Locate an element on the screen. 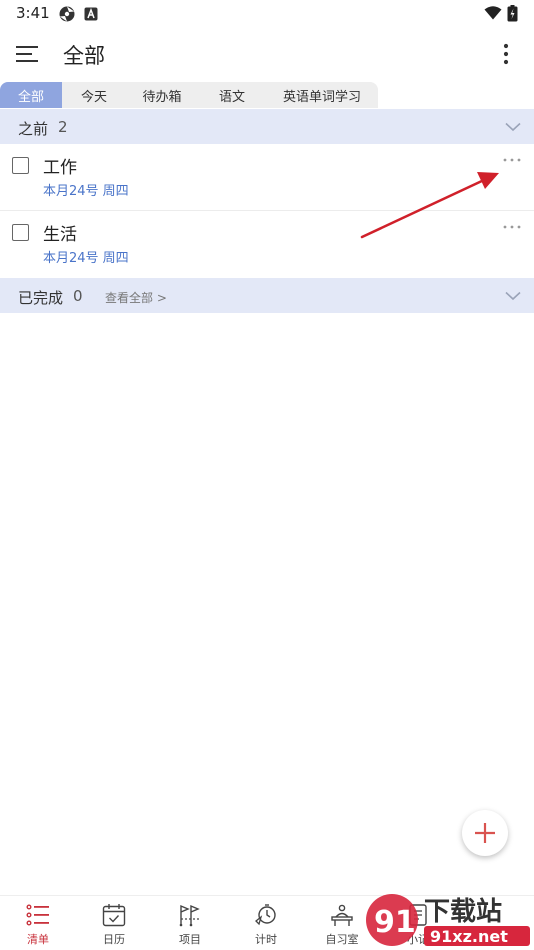  task-title: 生活 is located at coordinates (60, 235).